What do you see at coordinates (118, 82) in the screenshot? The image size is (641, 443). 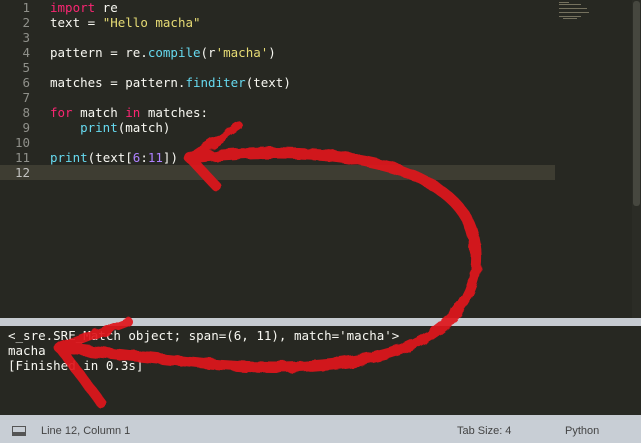 I see `code-token: matches = pattern.` at bounding box center [118, 82].